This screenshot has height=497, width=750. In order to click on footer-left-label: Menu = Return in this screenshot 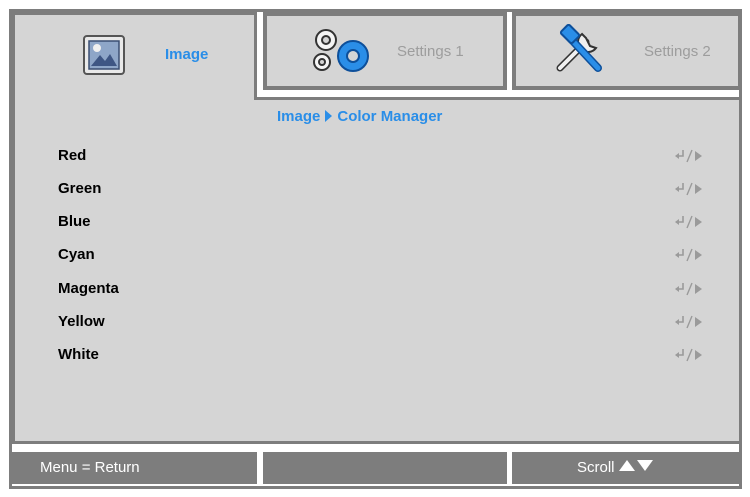, I will do `click(90, 467)`.